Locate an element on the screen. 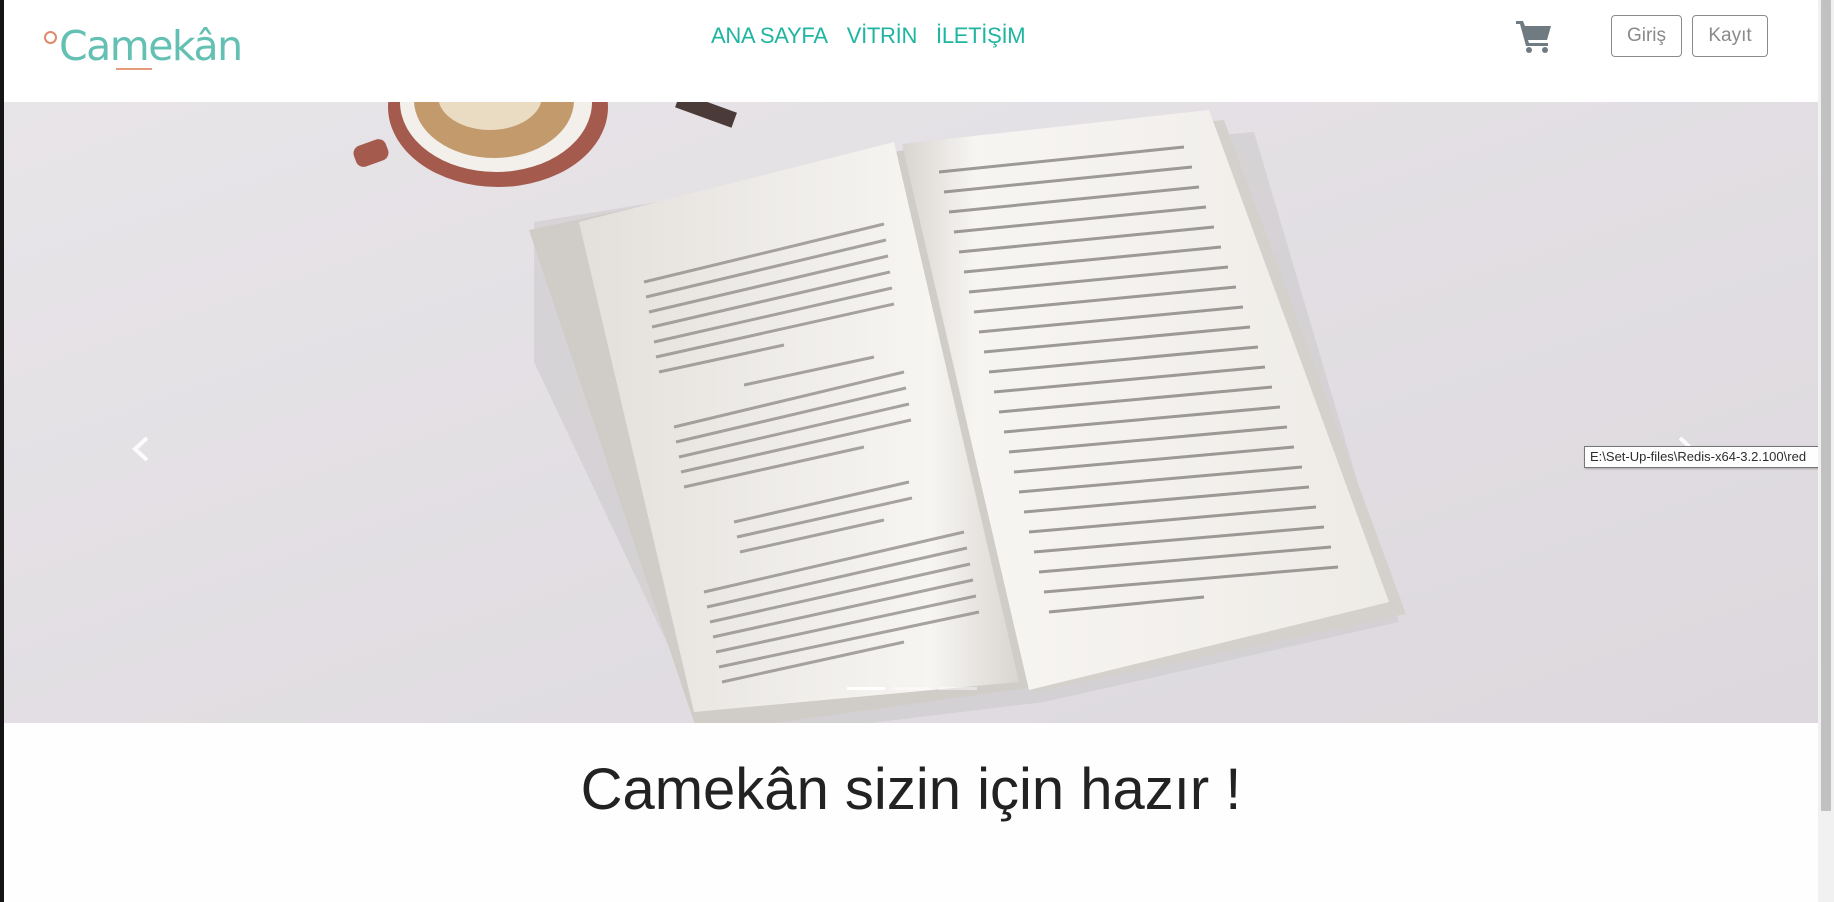 The height and width of the screenshot is (902, 1834). login-button: Giriş is located at coordinates (1646, 36).